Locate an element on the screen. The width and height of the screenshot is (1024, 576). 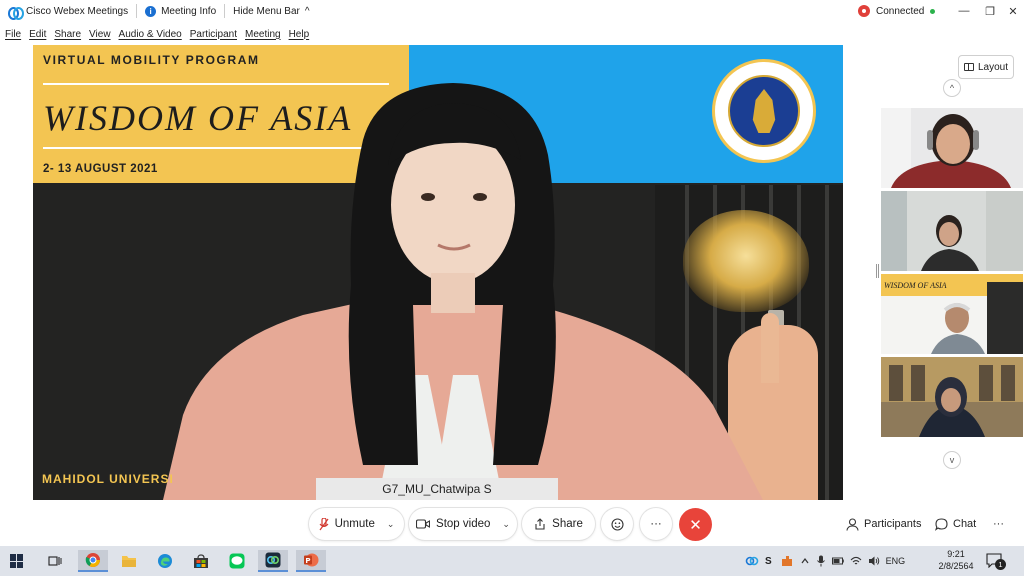
chat-bubble-icon is located at coordinates (941, 524).